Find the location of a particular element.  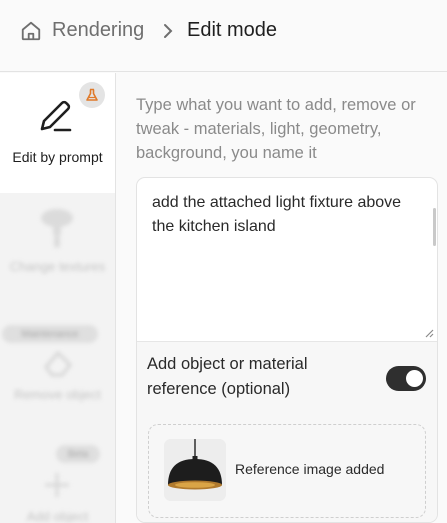

page-title: Edit mode is located at coordinates (232, 30).